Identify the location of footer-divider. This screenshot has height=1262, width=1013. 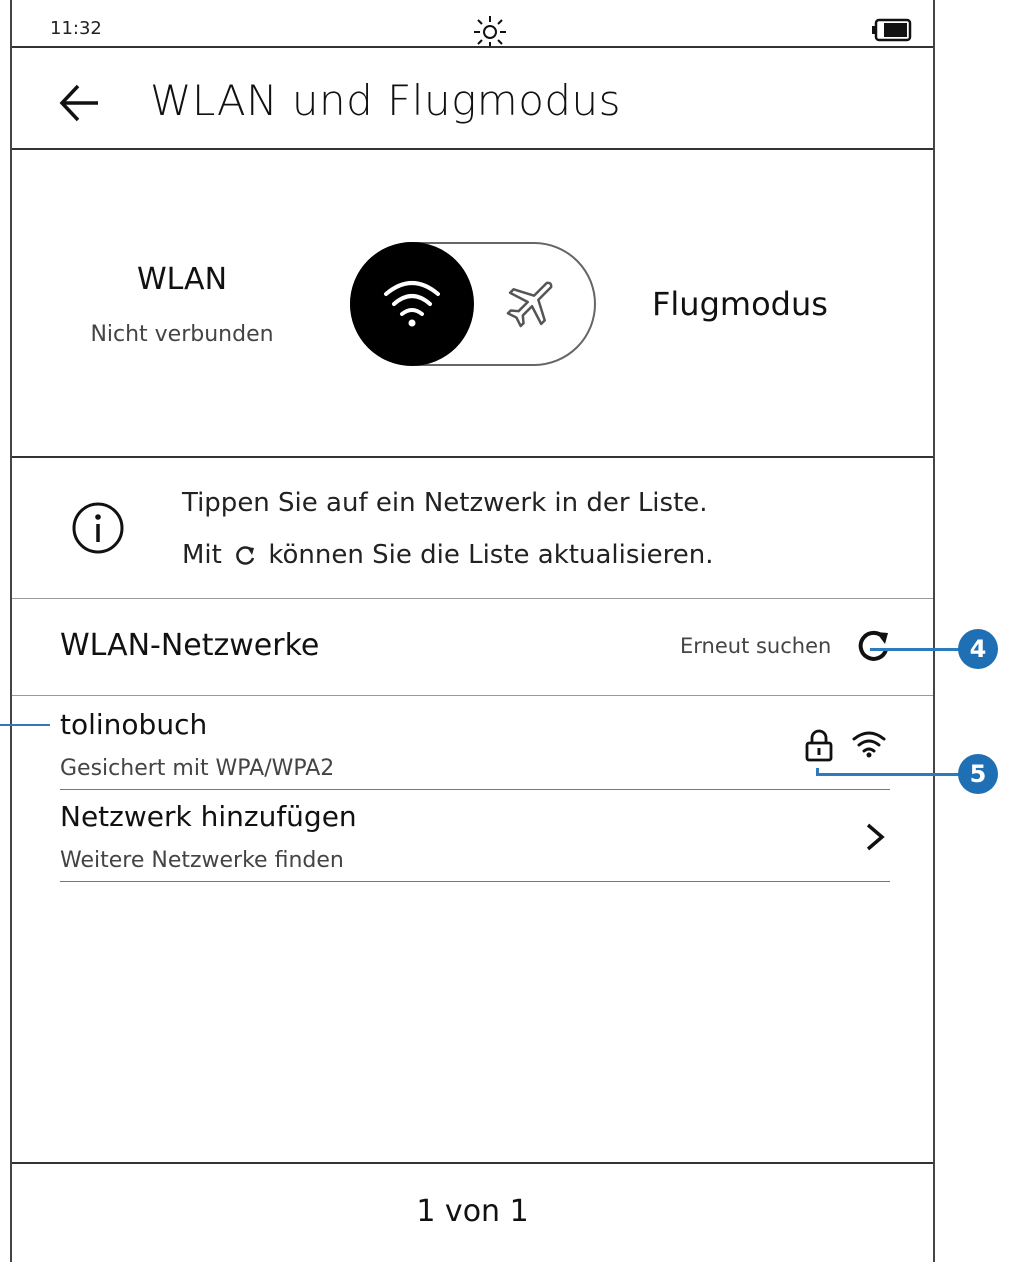
(472, 1163).